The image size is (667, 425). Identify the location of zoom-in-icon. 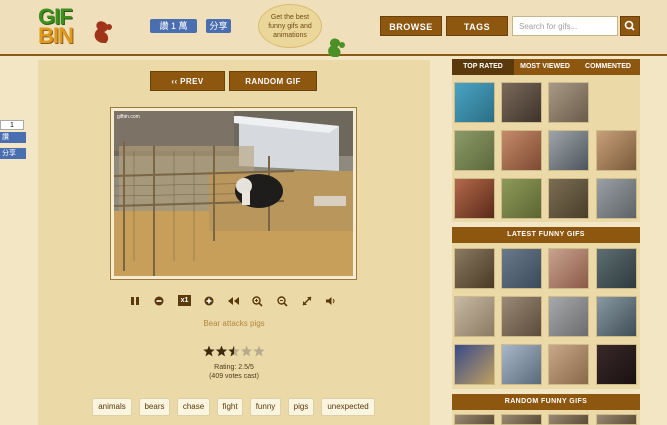
(257, 301).